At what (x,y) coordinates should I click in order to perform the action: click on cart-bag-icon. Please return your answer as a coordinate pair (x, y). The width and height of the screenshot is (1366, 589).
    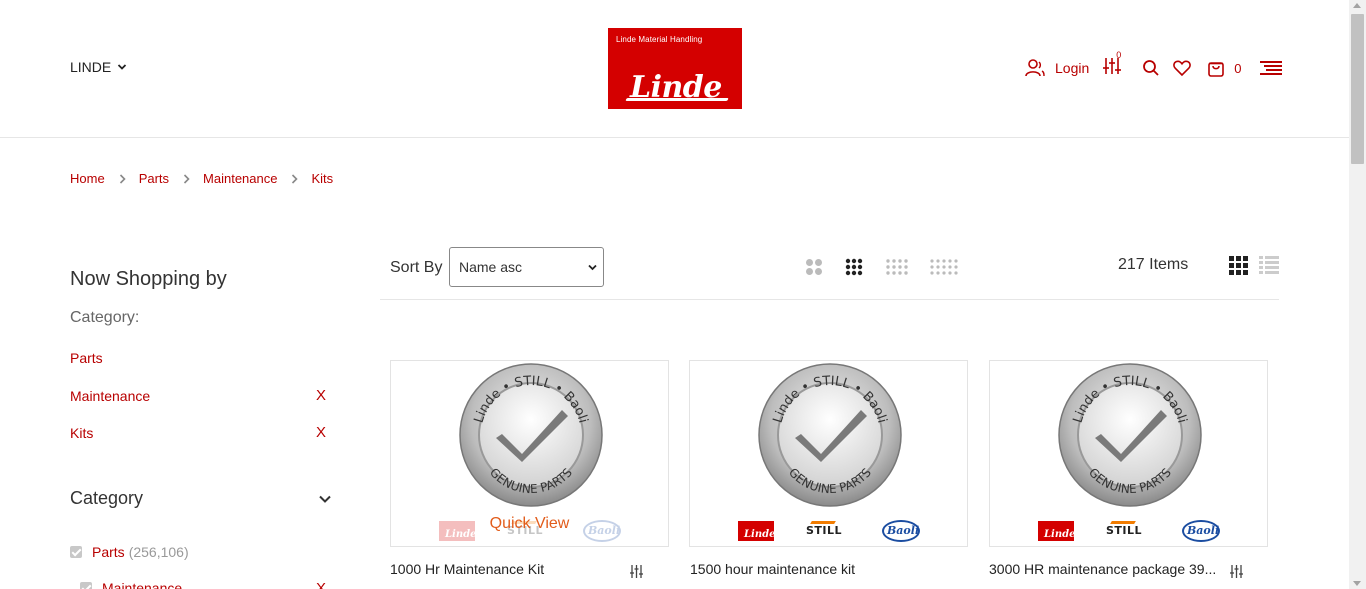
    Looking at the image, I should click on (1216, 68).